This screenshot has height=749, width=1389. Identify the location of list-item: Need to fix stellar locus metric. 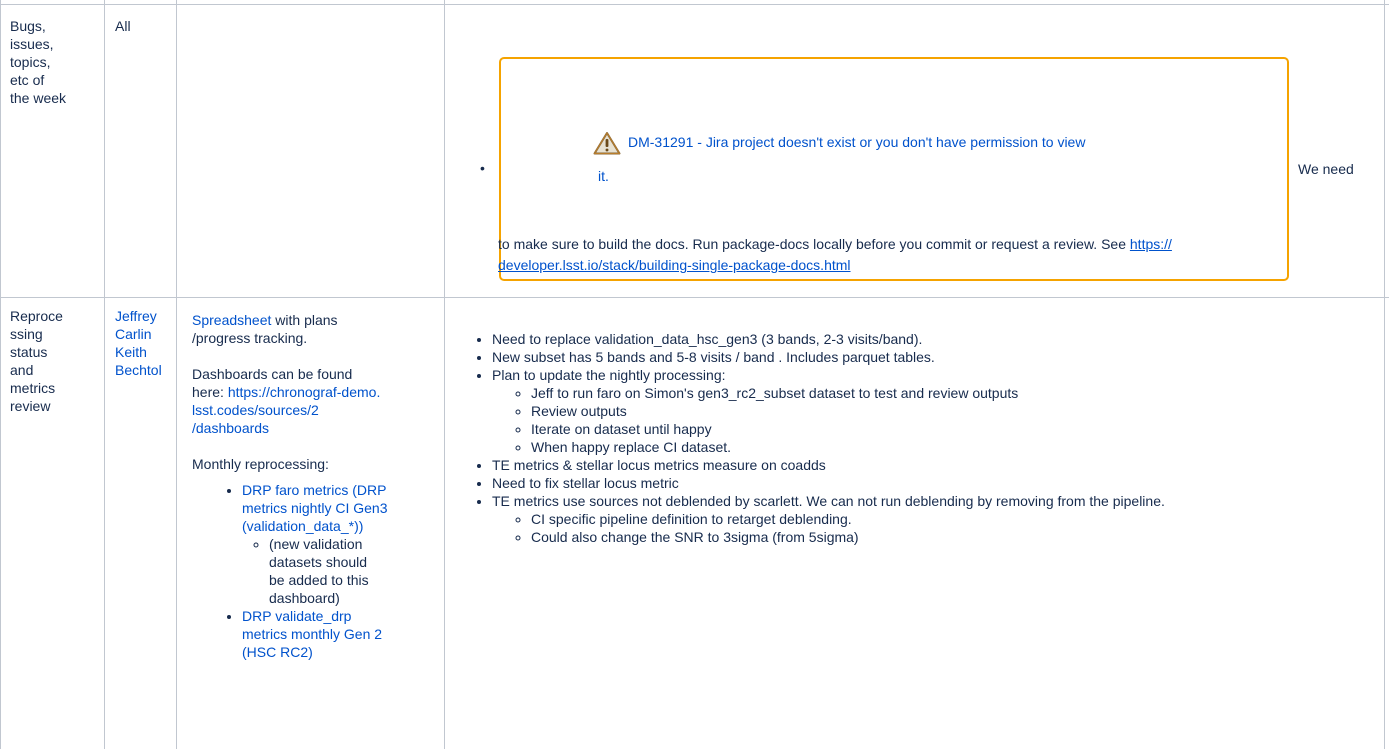
(936, 483).